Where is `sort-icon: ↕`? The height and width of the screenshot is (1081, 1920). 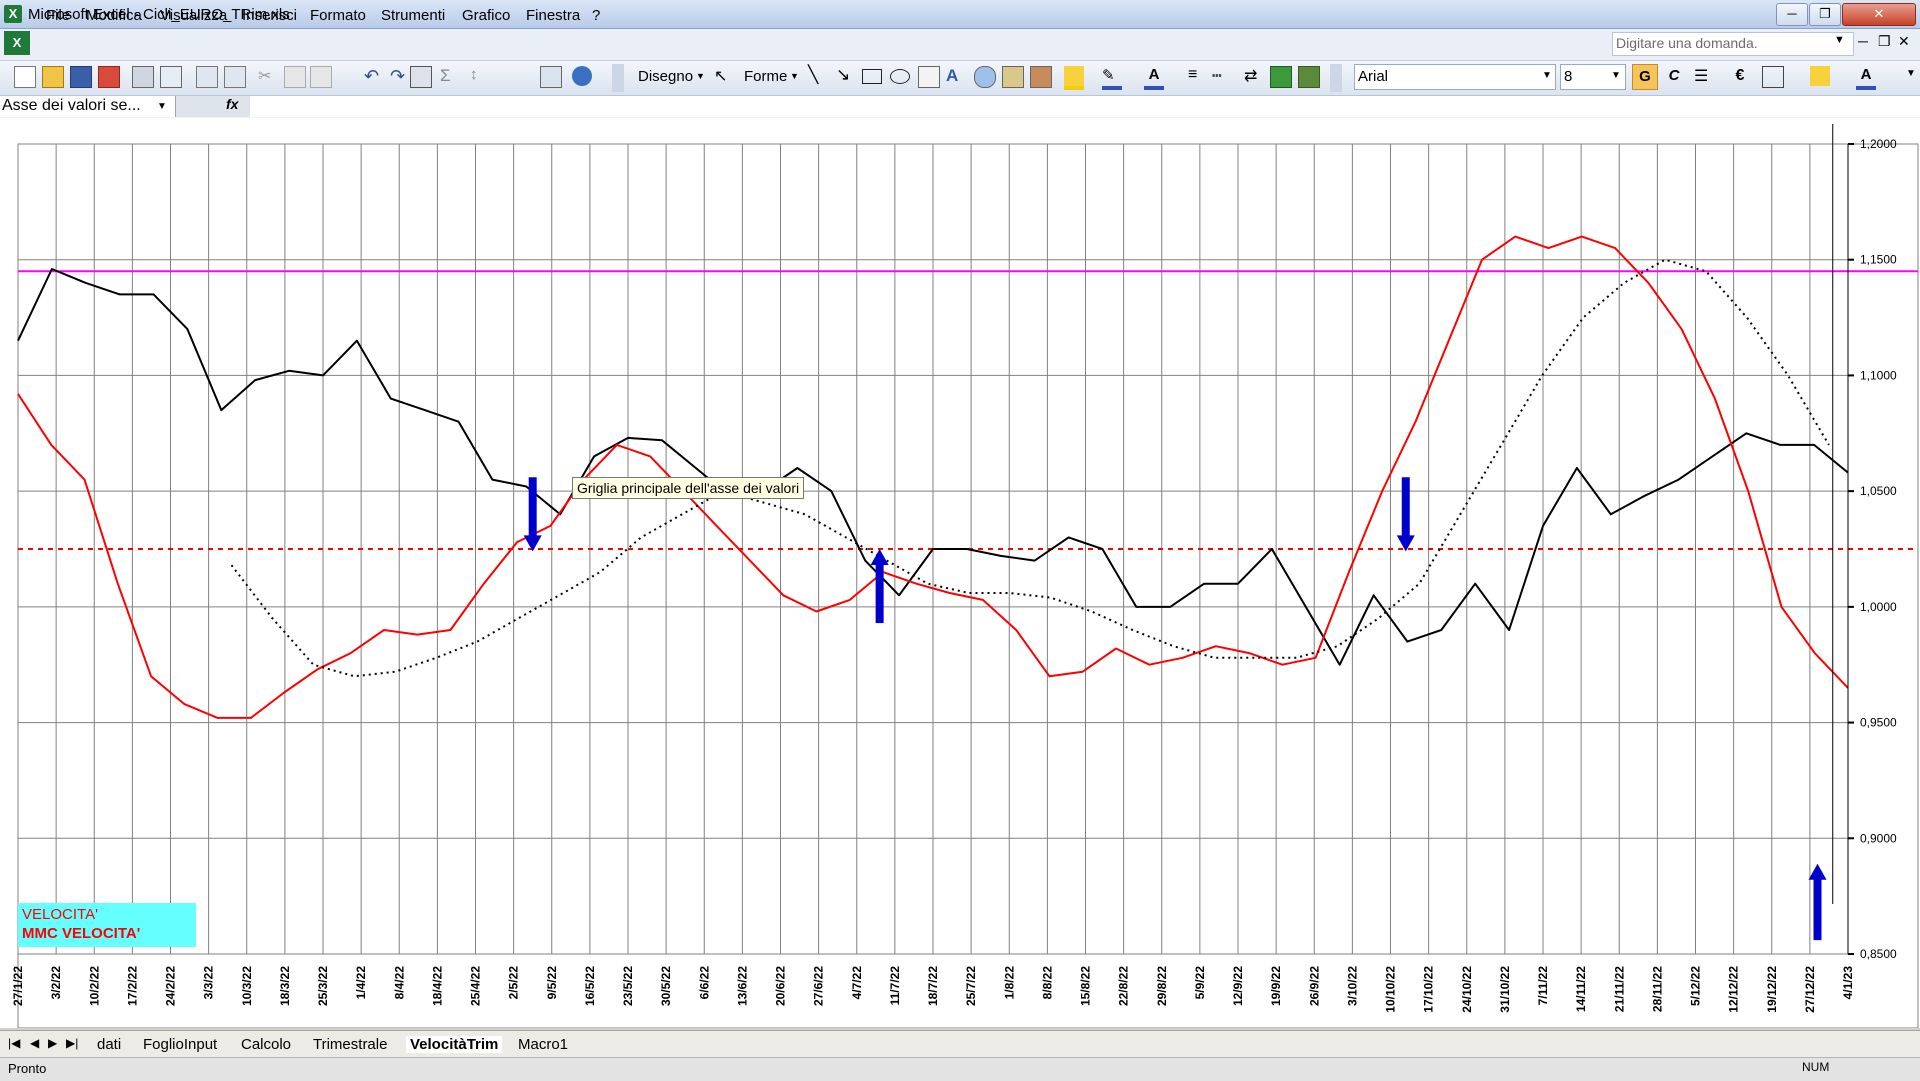 sort-icon: ↕ is located at coordinates (480, 76).